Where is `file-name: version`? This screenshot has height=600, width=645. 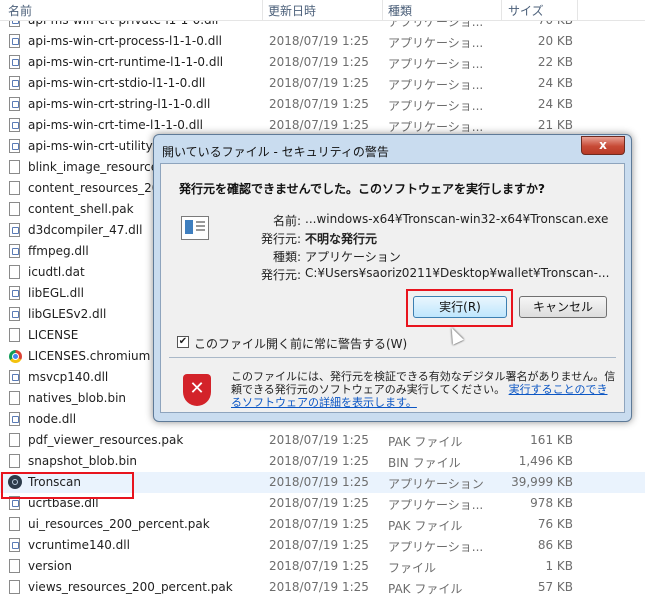 file-name: version is located at coordinates (50, 566).